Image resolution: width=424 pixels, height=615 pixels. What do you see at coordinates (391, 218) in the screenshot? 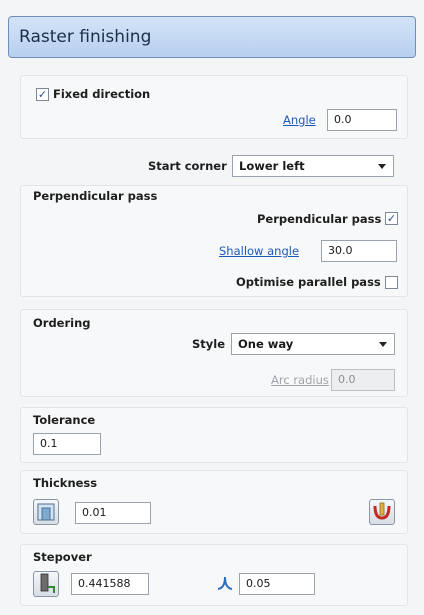
I see `perpendicular-pass-checkbox: ✓` at bounding box center [391, 218].